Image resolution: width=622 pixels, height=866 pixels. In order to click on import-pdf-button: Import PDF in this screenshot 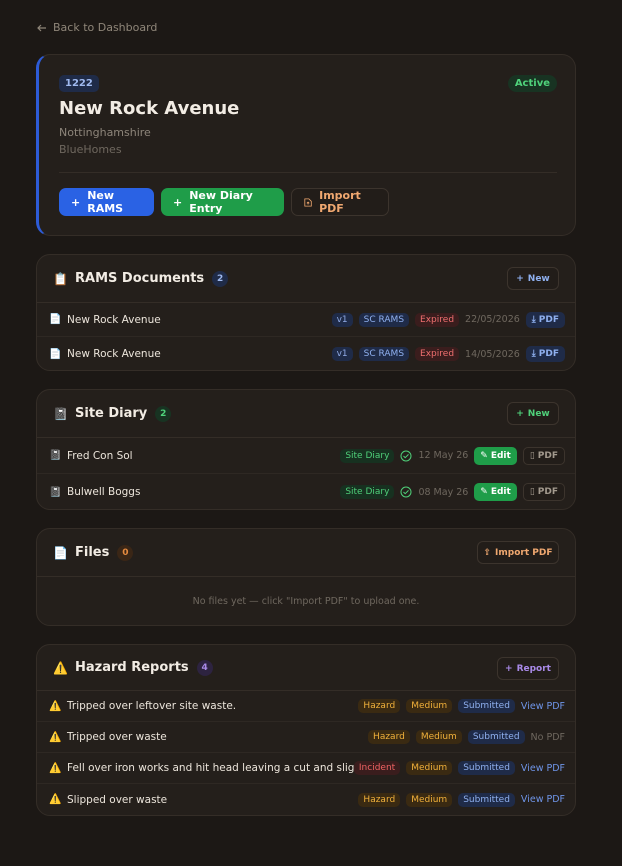, I will do `click(340, 202)`.